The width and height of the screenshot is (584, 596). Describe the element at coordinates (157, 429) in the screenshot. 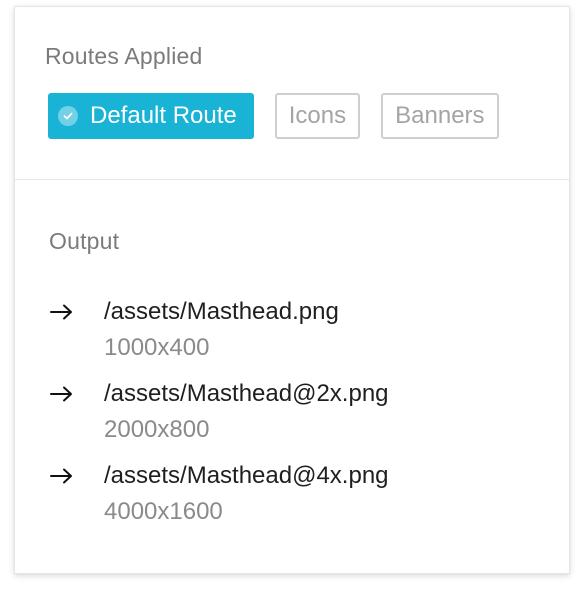

I see `output-dimensions: 2000x800` at that location.